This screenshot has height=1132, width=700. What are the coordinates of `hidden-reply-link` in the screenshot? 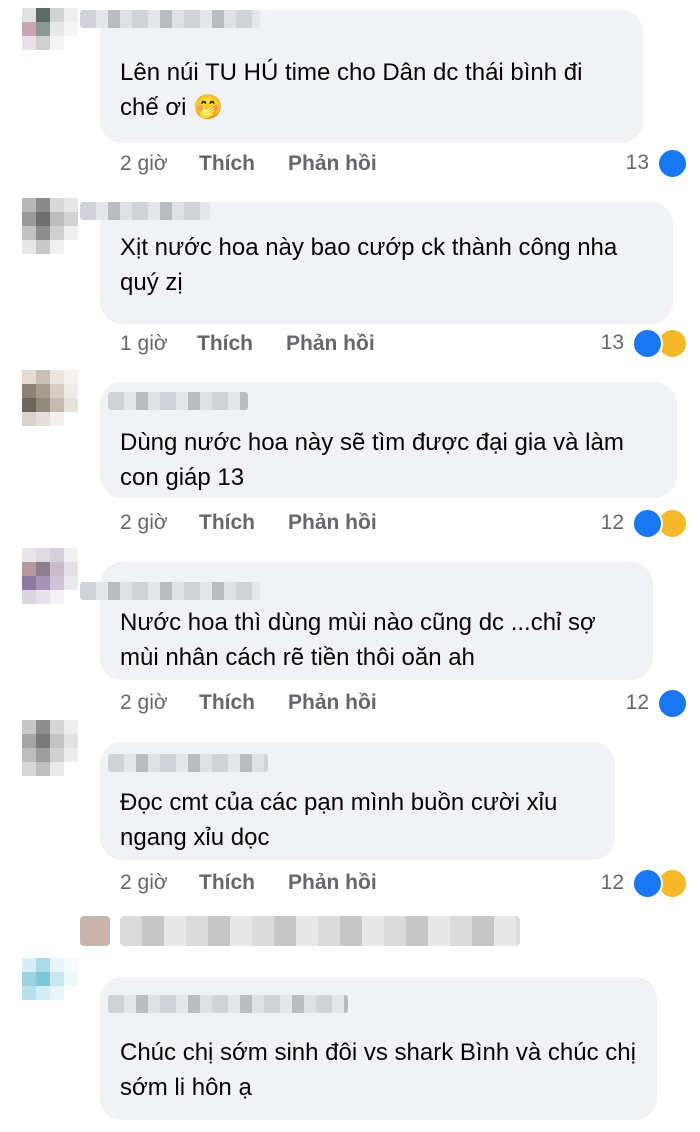 It's located at (305, 932).